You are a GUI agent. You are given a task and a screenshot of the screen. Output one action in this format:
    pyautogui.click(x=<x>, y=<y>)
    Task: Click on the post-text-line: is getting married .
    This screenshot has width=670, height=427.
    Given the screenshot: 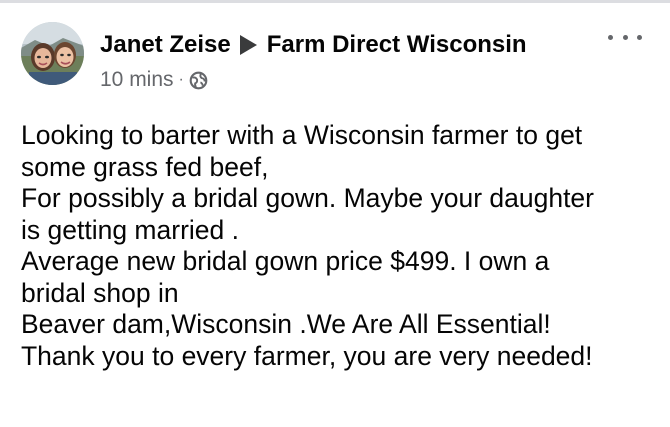 What is the action you would take?
    pyautogui.click(x=130, y=229)
    